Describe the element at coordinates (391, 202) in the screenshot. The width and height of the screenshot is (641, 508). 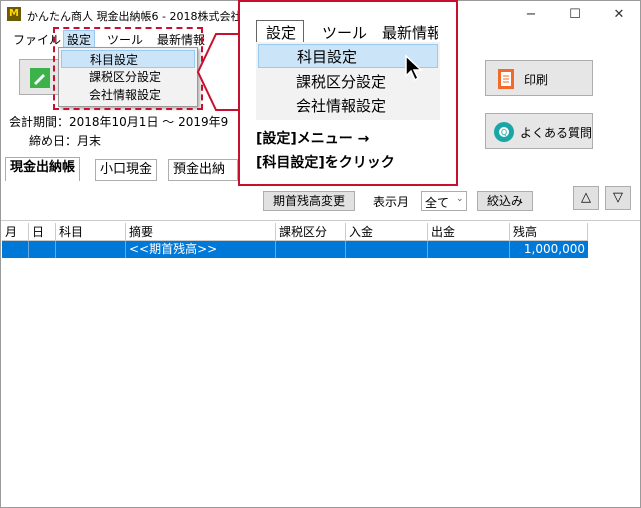
I see `display-month-label: 表示月` at that location.